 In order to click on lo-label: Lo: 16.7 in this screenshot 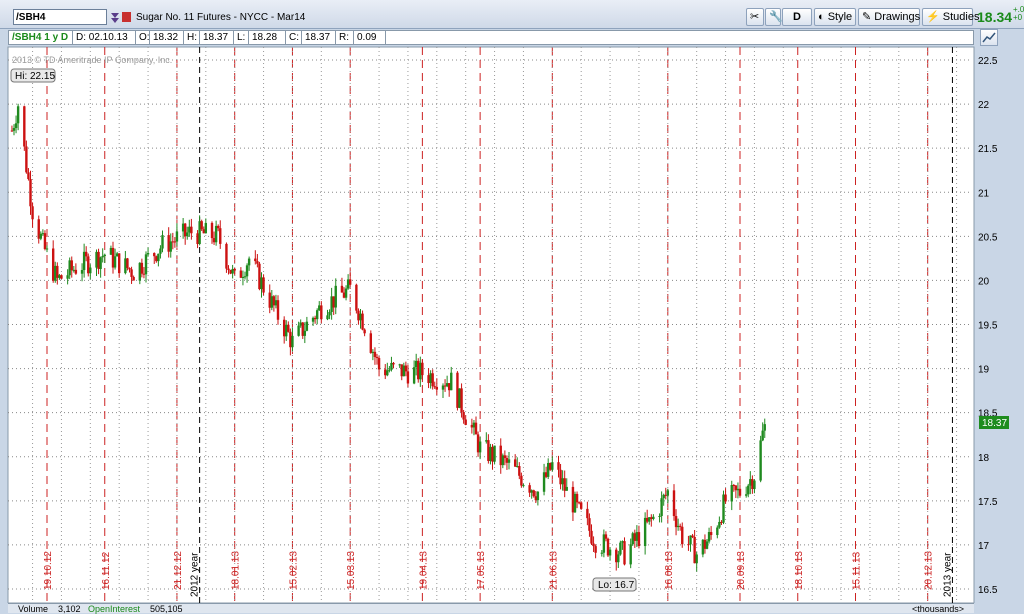, I will do `click(616, 585)`.